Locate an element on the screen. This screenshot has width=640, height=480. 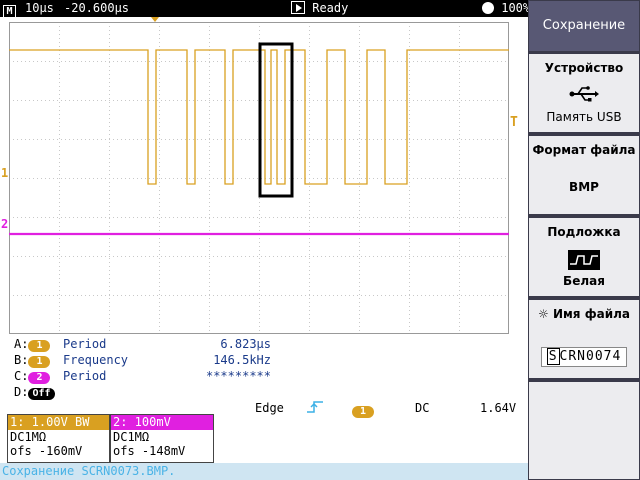
status-message: Сохранение SCRN0073.BMP. is located at coordinates (264, 471).